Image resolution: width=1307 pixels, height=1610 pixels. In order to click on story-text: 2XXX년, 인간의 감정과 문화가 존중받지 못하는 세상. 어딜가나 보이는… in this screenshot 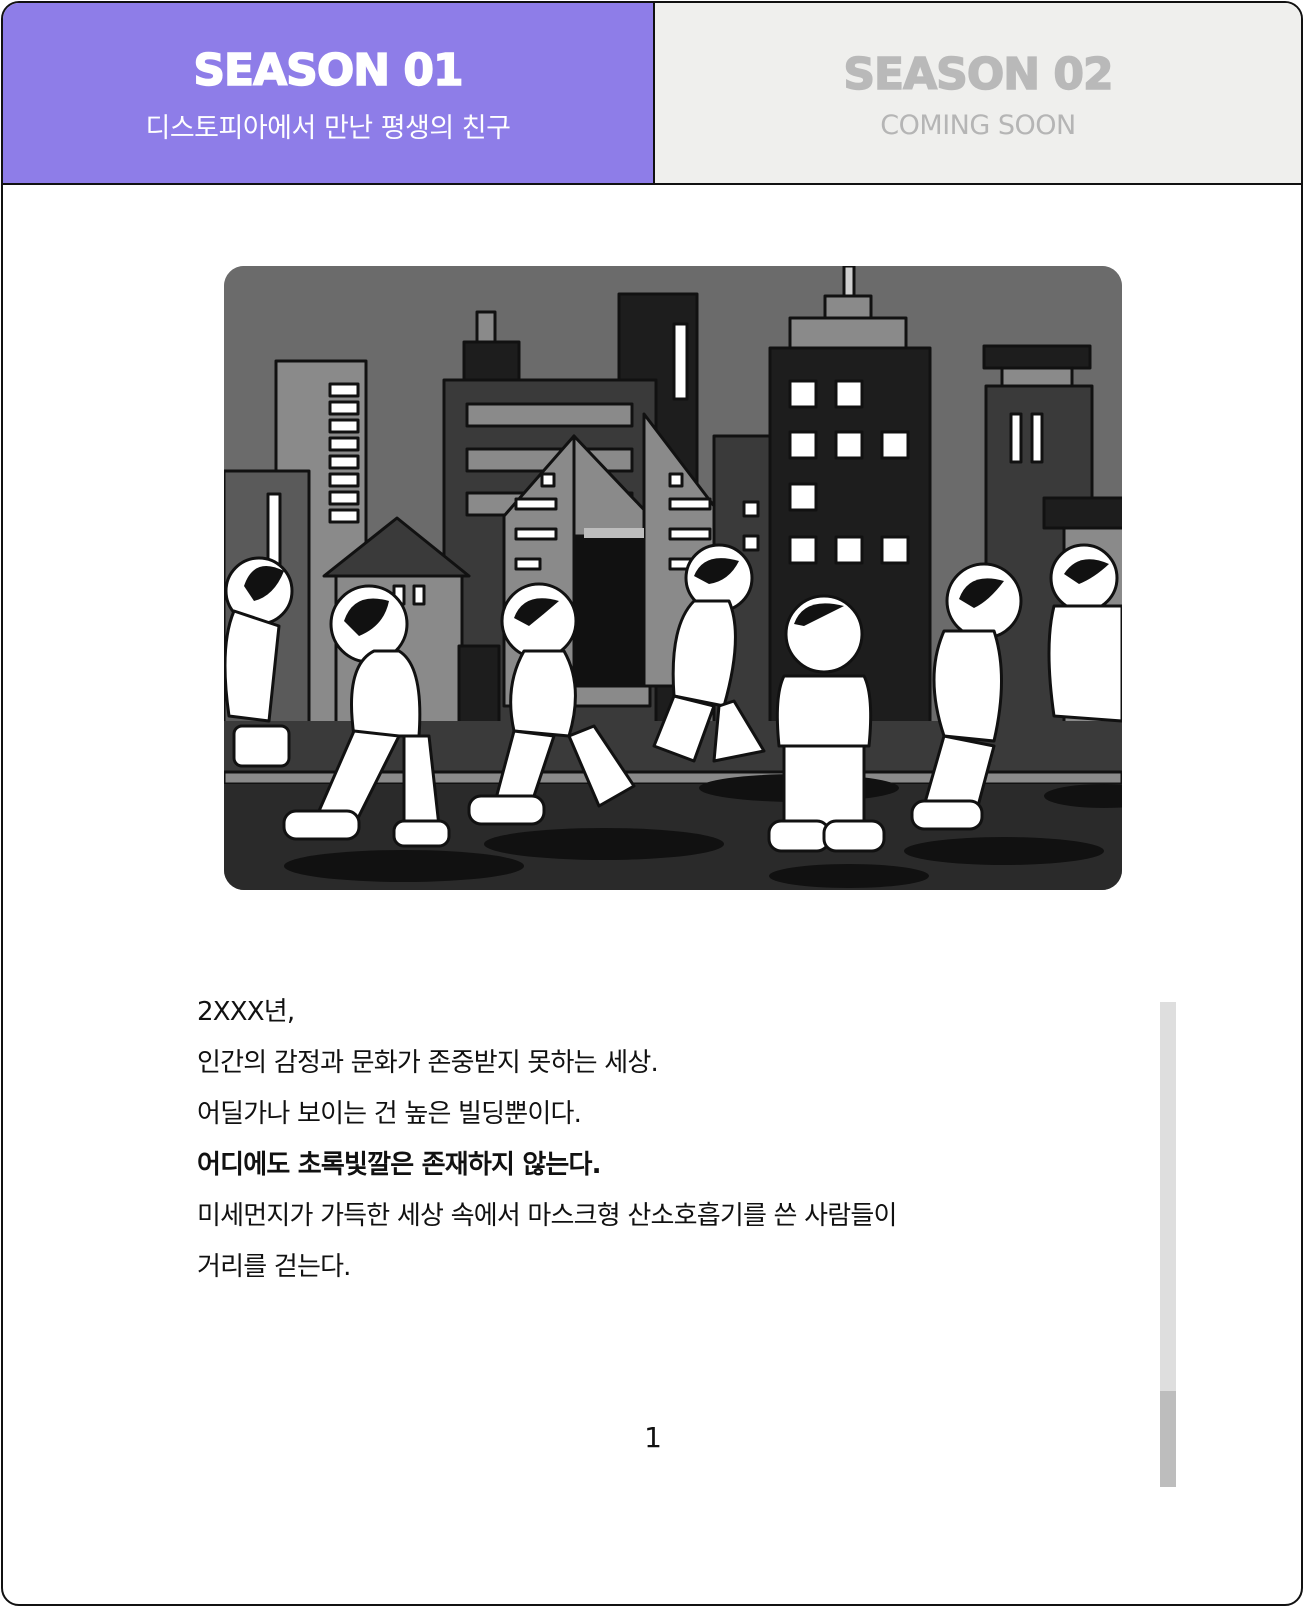, I will do `click(657, 1140)`.